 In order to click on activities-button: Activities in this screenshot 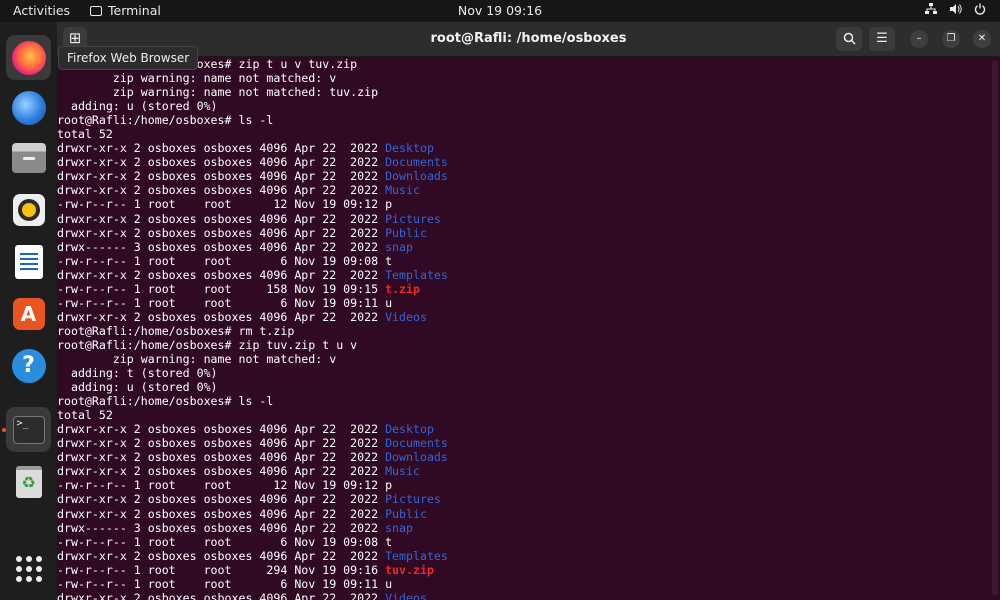, I will do `click(41, 10)`.